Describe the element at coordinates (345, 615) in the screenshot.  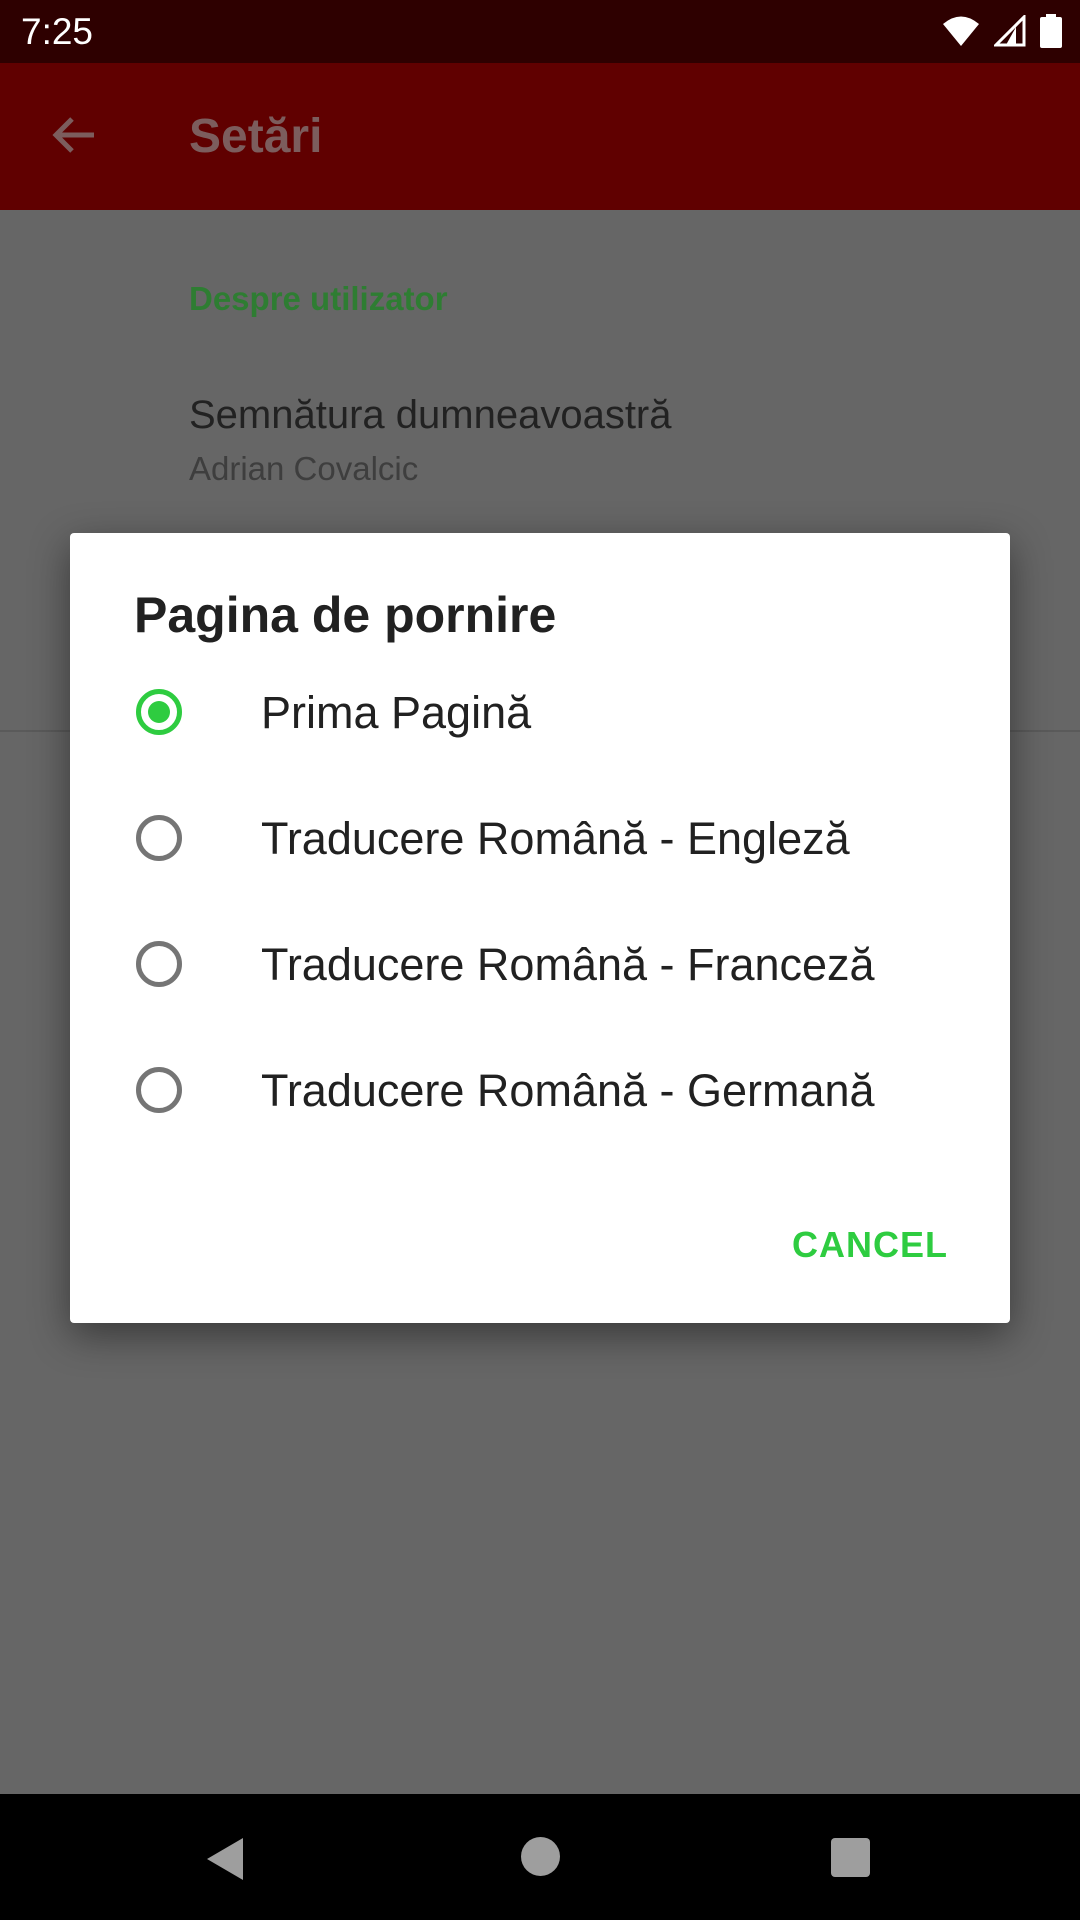
I see `dialog-title: Pagina de pornire` at that location.